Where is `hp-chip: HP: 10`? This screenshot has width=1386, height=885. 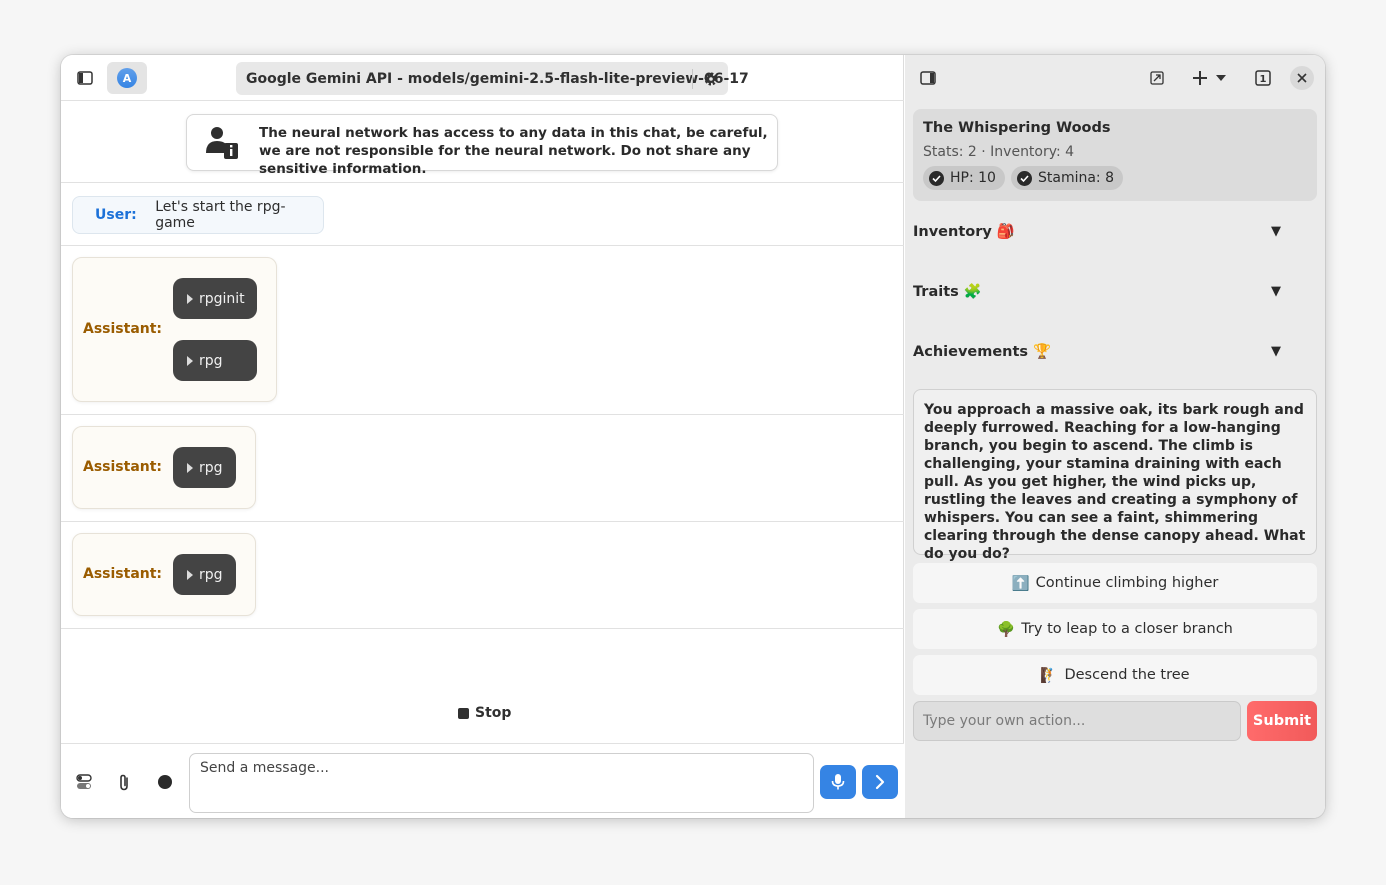 hp-chip: HP: 10 is located at coordinates (964, 178).